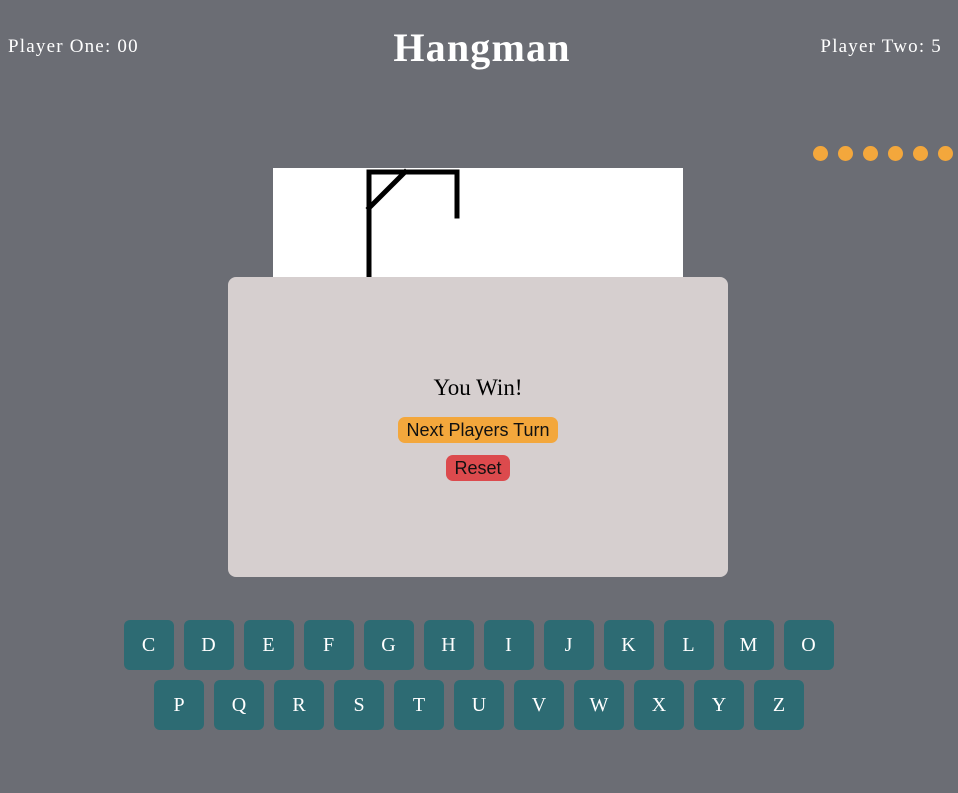 This screenshot has width=958, height=793. Describe the element at coordinates (688, 645) in the screenshot. I see `letter-key-l: L` at that location.